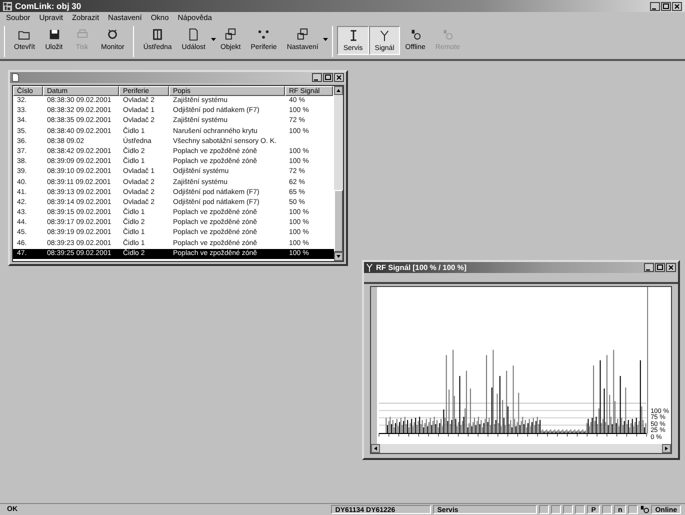 The height and width of the screenshot is (515, 685). Describe the element at coordinates (338, 256) in the screenshot. I see `scroll-down-button` at that location.